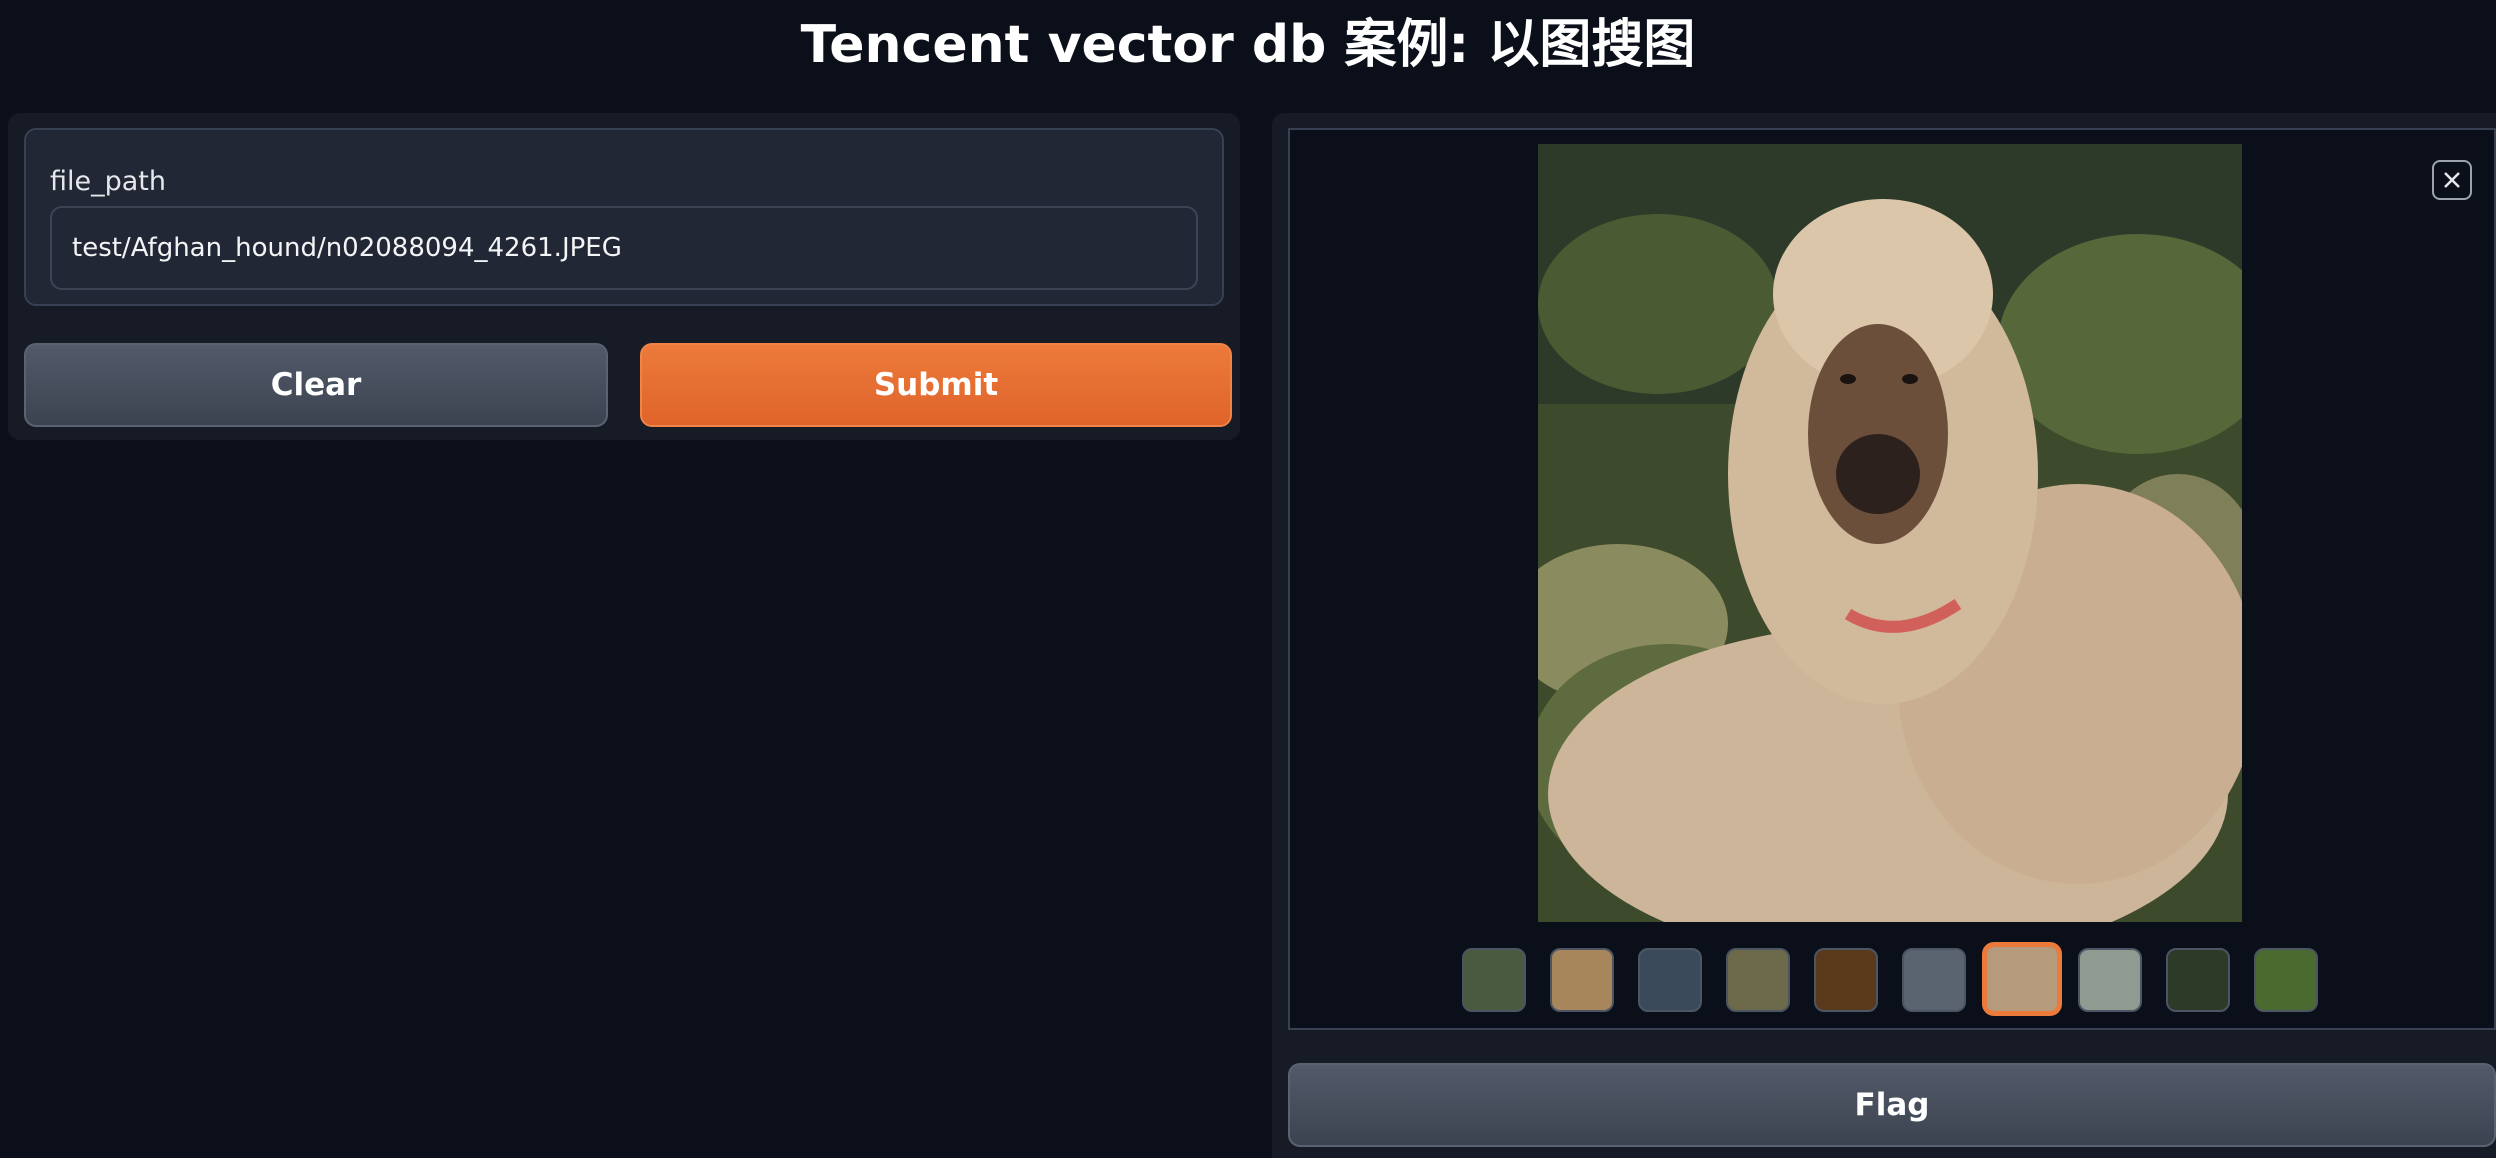 Image resolution: width=2496 pixels, height=1158 pixels. What do you see at coordinates (108, 181) in the screenshot?
I see `file-path-label: file_path` at bounding box center [108, 181].